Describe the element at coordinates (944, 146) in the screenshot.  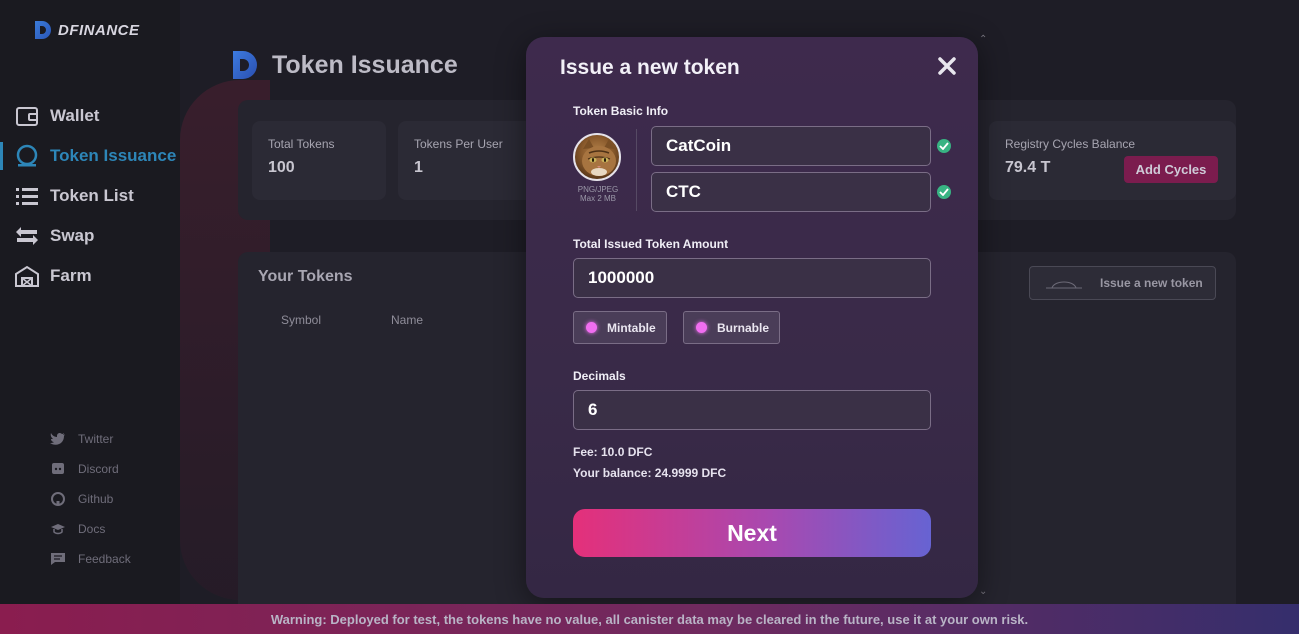
I see `name-valid-check-icon` at that location.